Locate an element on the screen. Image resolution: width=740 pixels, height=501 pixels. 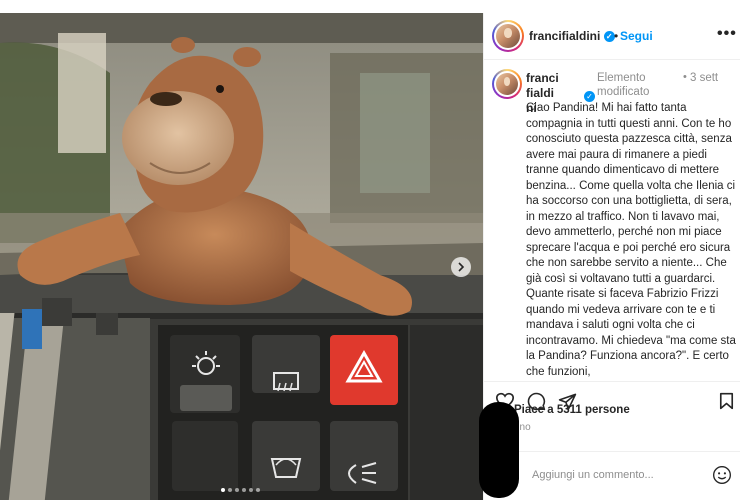
post-time: 3 sett is located at coordinates (705, 78).